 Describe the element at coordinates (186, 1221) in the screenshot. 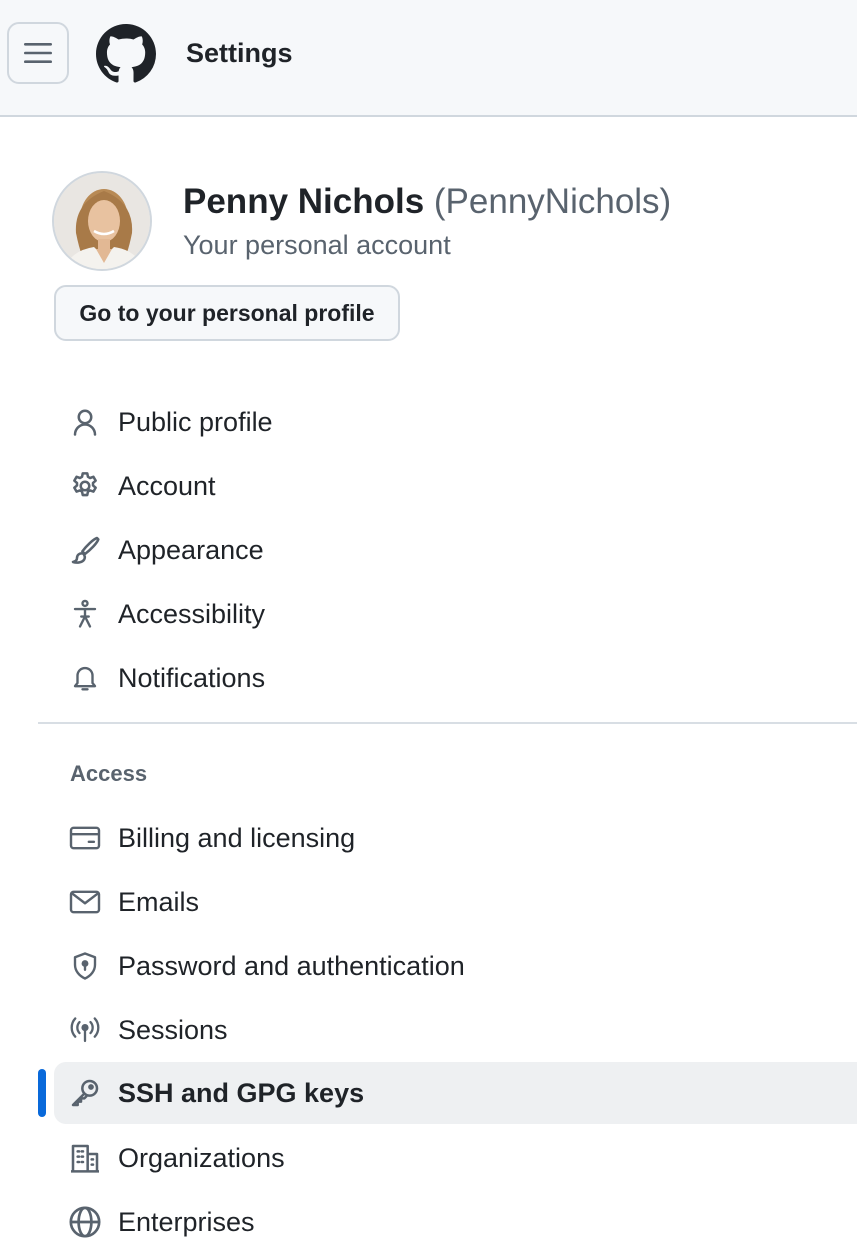

I see `sidebar-item-label: Enterprises` at that location.